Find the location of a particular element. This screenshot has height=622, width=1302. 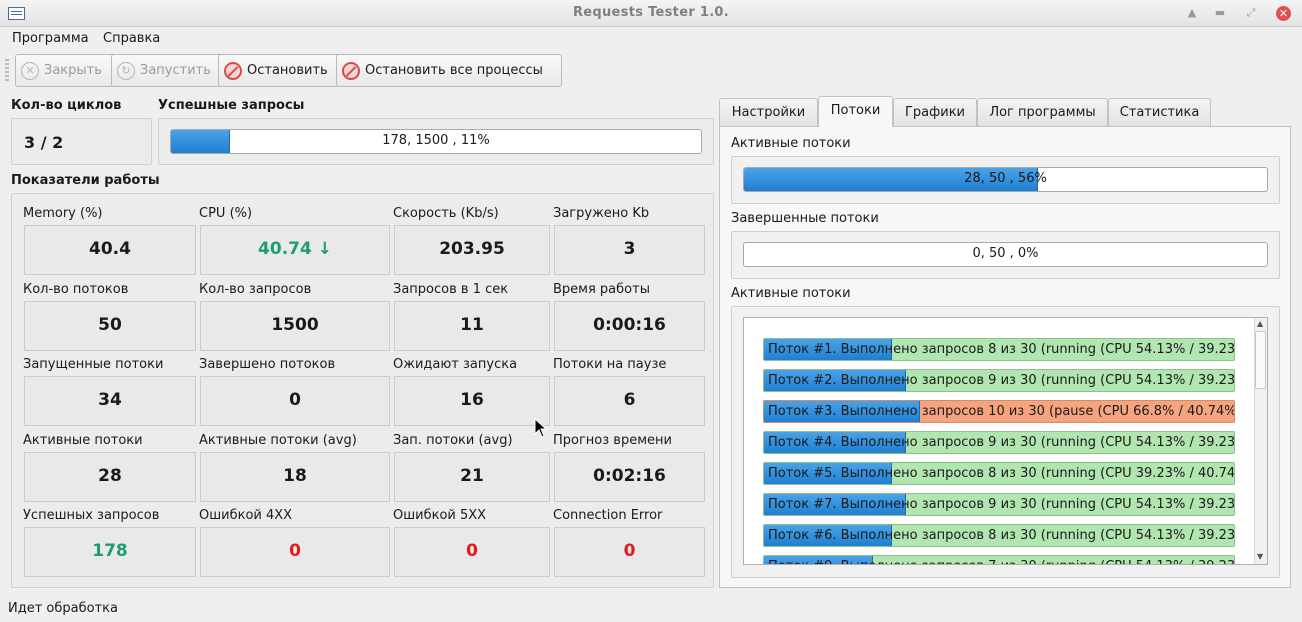

finished-threads-label: Завершенные потоки is located at coordinates (805, 218).